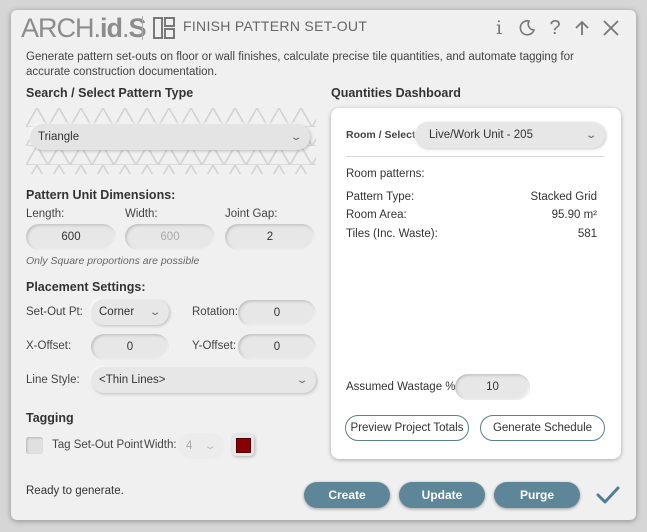  I want to click on close-button, so click(611, 28).